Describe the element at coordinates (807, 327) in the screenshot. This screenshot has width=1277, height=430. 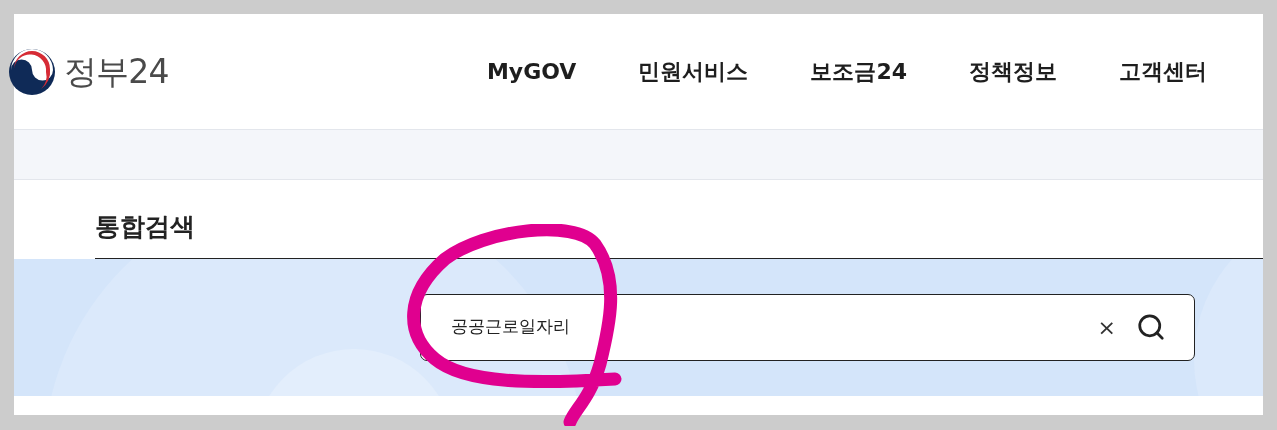
I see `search-field: 공공근로일자리 ×` at that location.